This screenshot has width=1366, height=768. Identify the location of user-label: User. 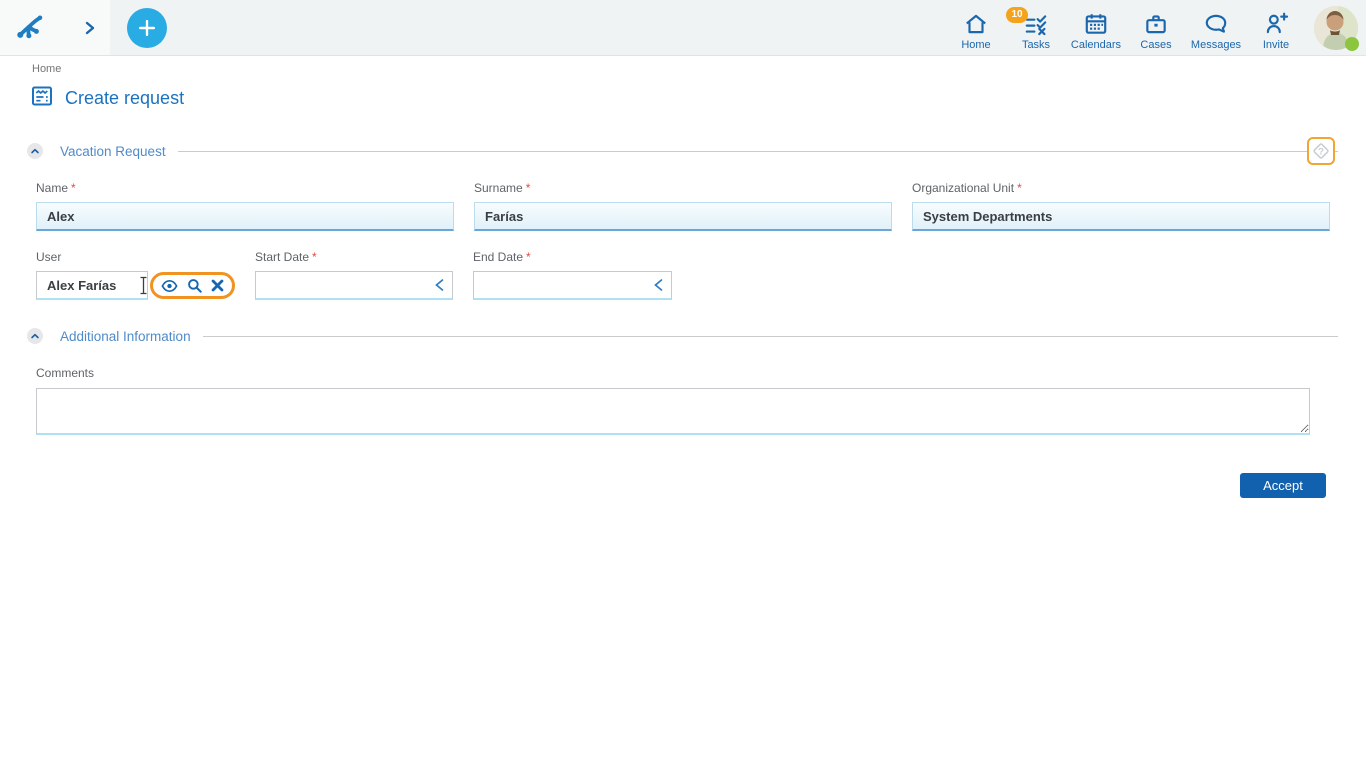
(49, 257).